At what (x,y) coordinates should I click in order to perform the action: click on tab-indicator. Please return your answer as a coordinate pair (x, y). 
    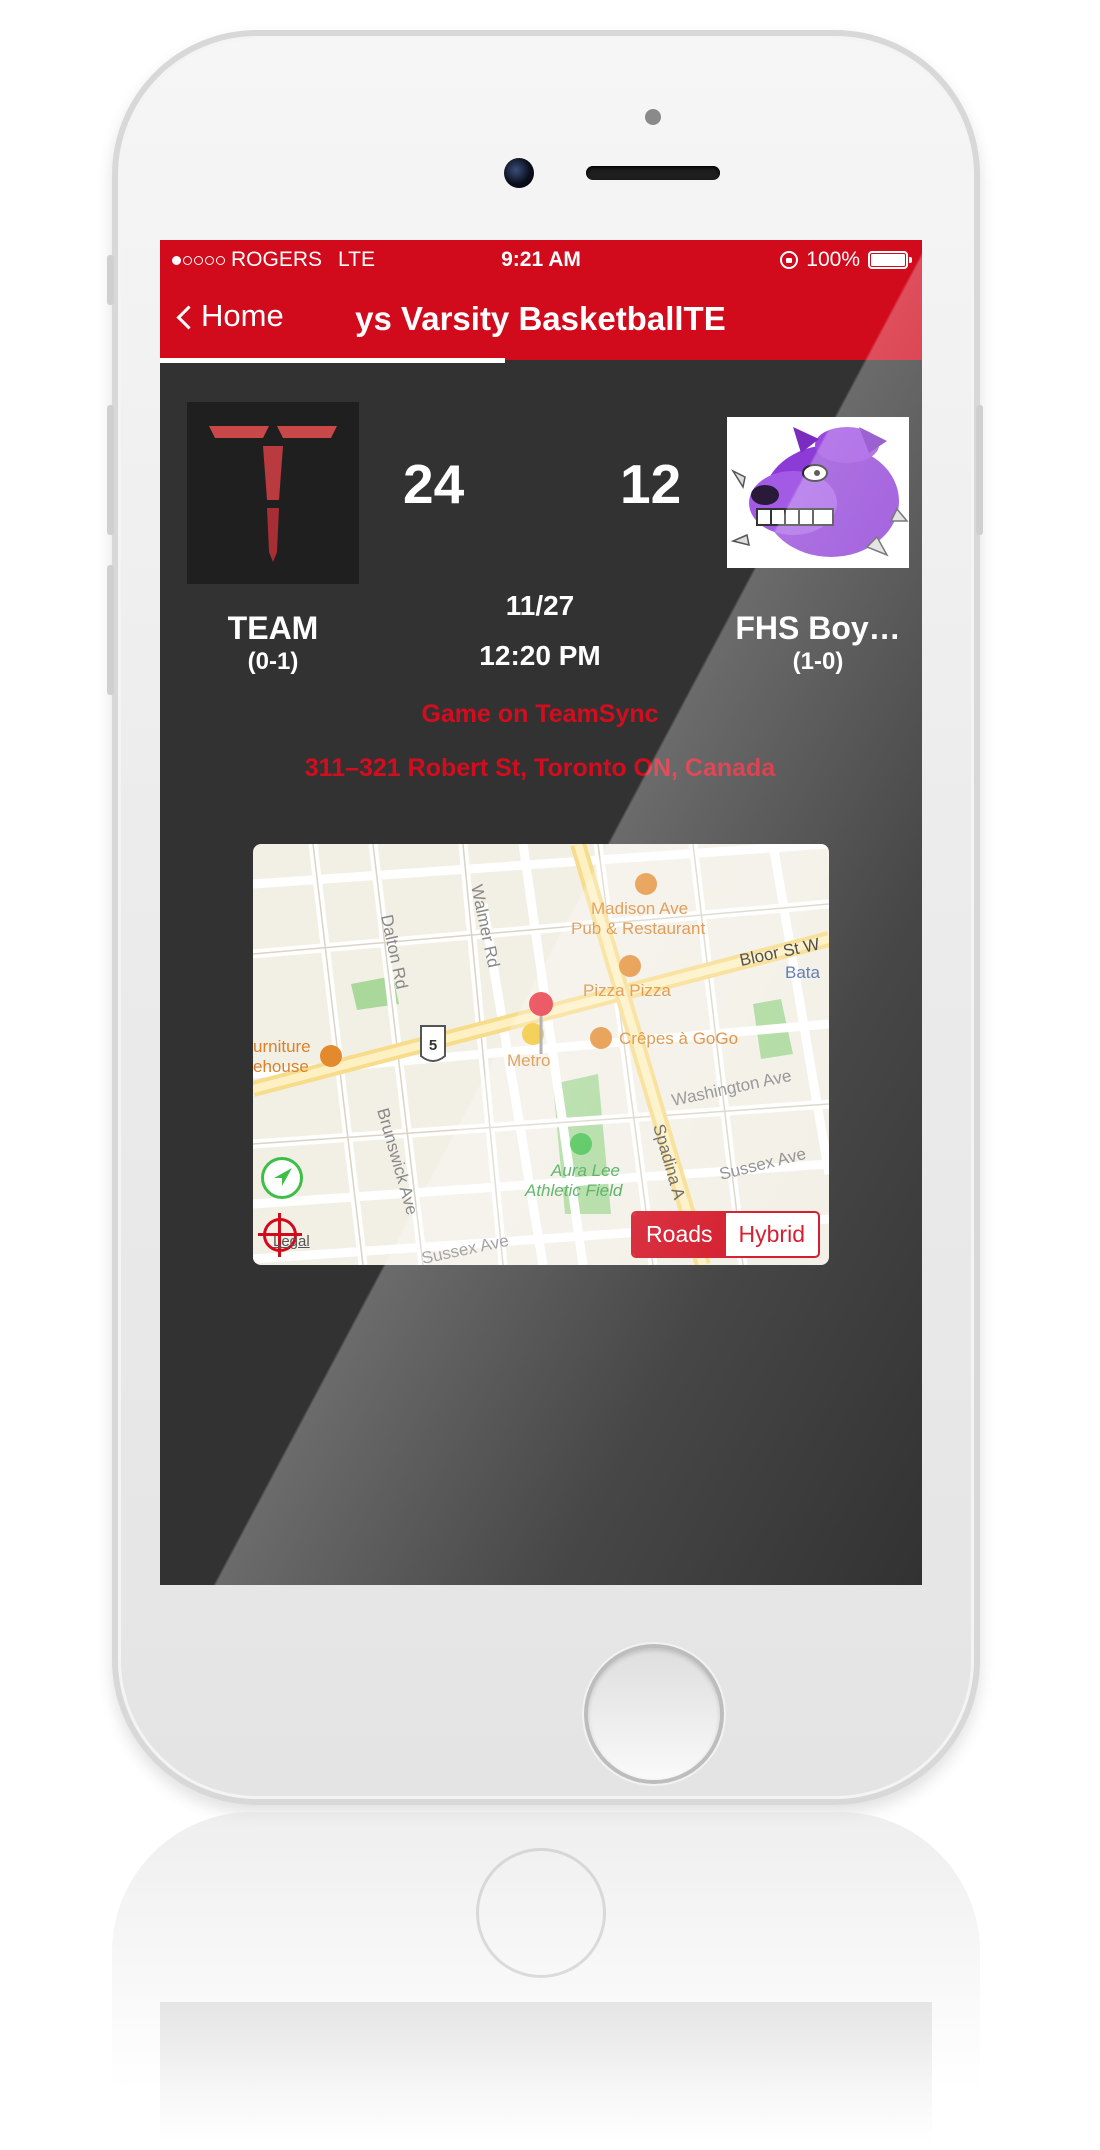
    Looking at the image, I should click on (332, 360).